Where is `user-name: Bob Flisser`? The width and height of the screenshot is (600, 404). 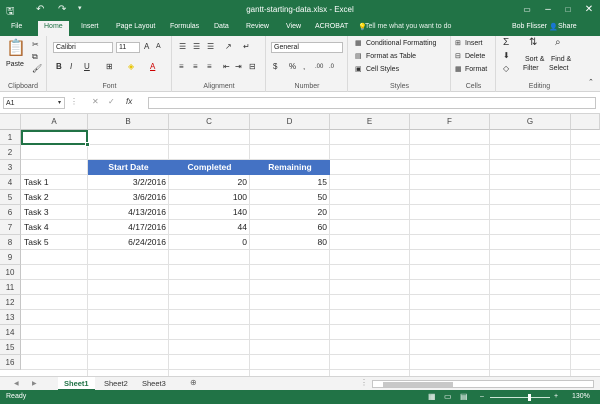
user-name: Bob Flisser is located at coordinates (529, 26).